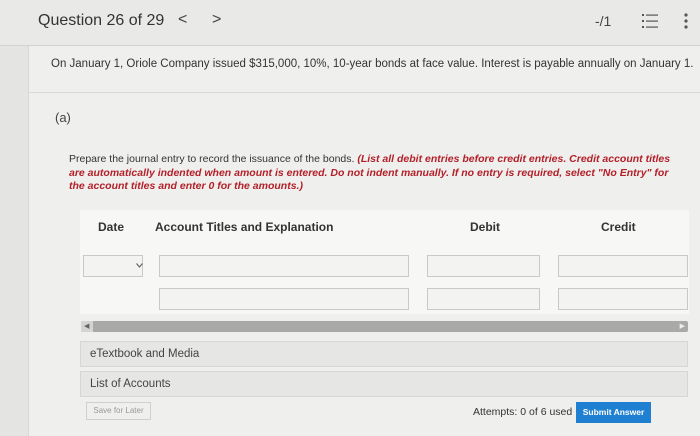 The height and width of the screenshot is (436, 700). What do you see at coordinates (603, 21) in the screenshot?
I see `score-display: -/1` at bounding box center [603, 21].